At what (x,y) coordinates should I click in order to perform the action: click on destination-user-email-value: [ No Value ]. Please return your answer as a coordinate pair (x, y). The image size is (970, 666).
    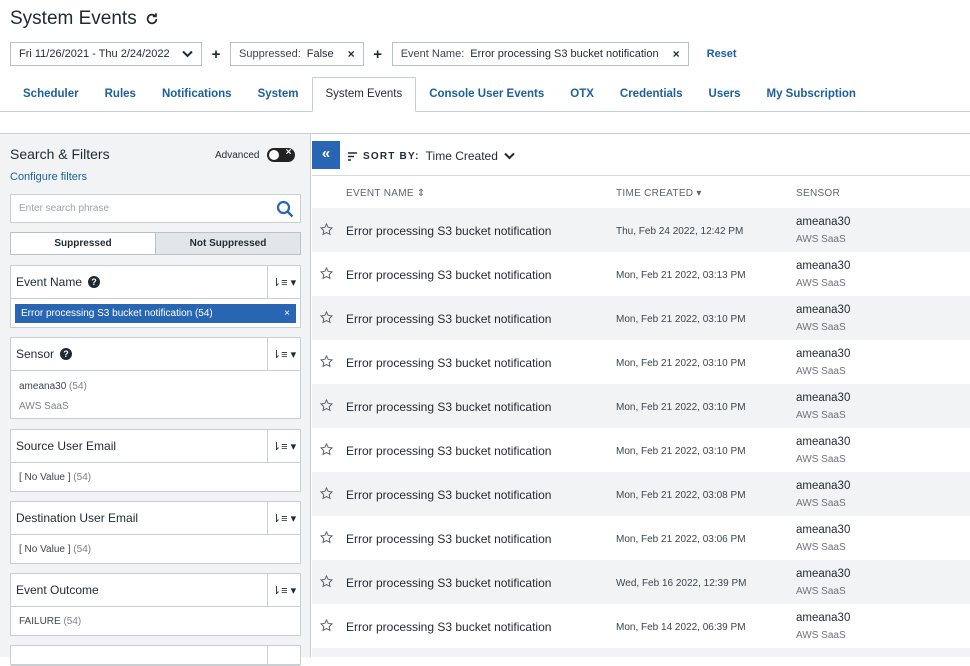
    Looking at the image, I should click on (45, 549).